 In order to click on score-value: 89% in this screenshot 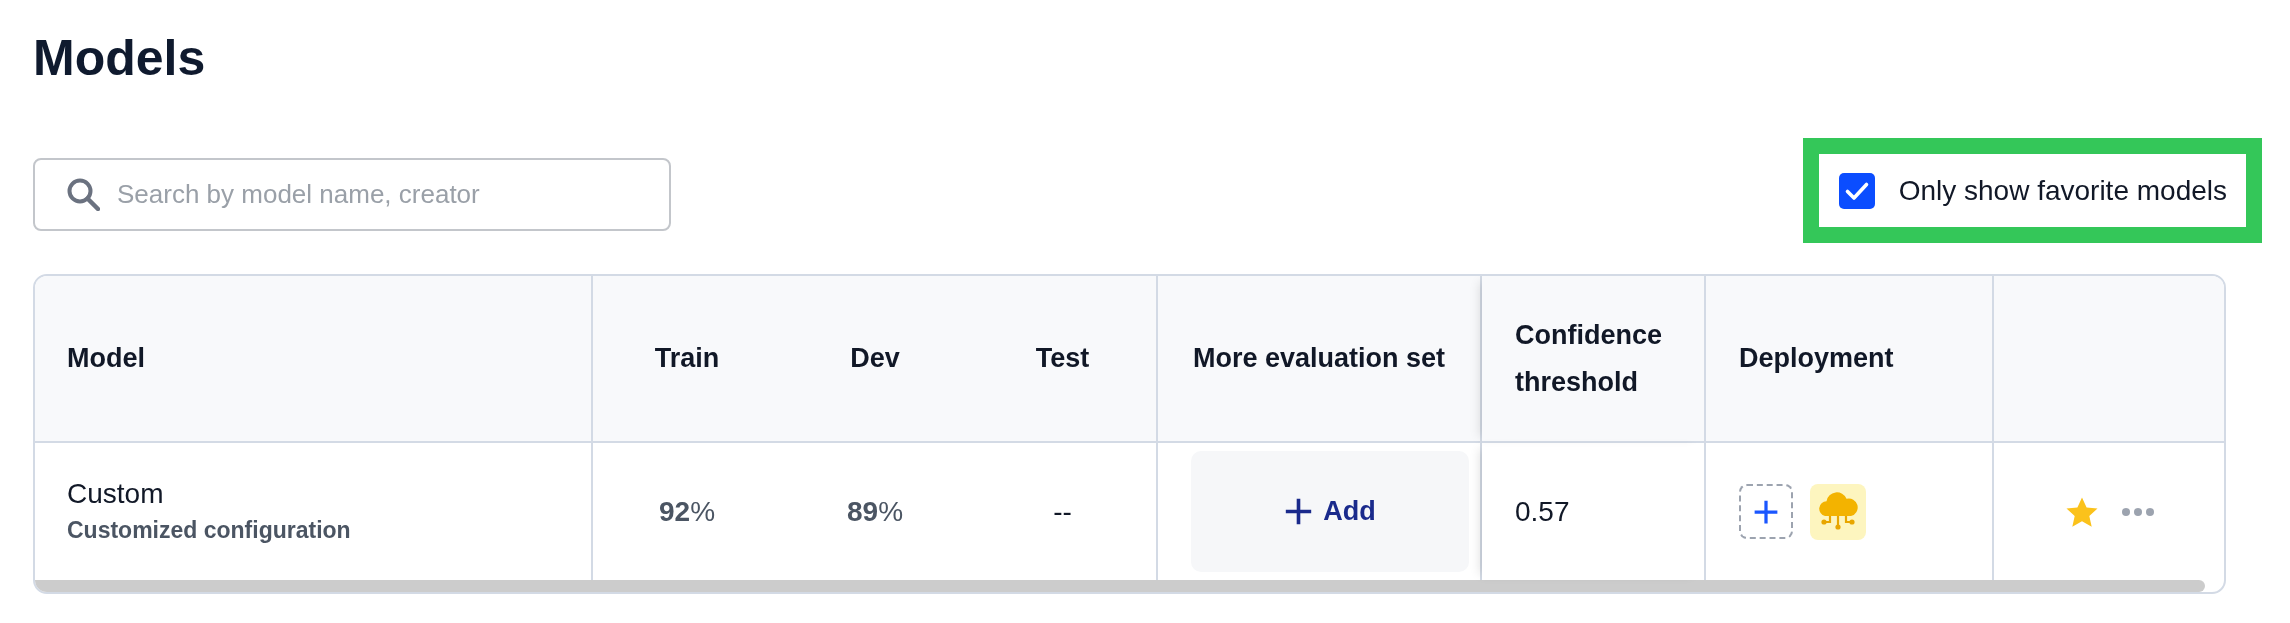, I will do `click(875, 511)`.